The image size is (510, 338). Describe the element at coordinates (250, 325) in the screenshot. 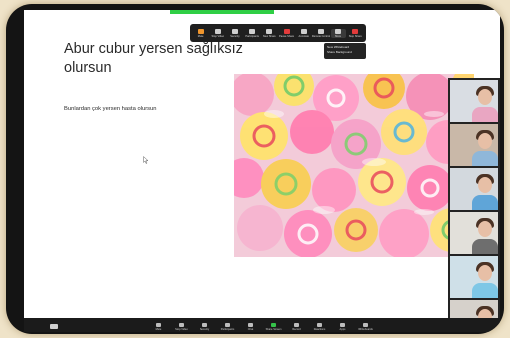

I see `chat-icon` at that location.